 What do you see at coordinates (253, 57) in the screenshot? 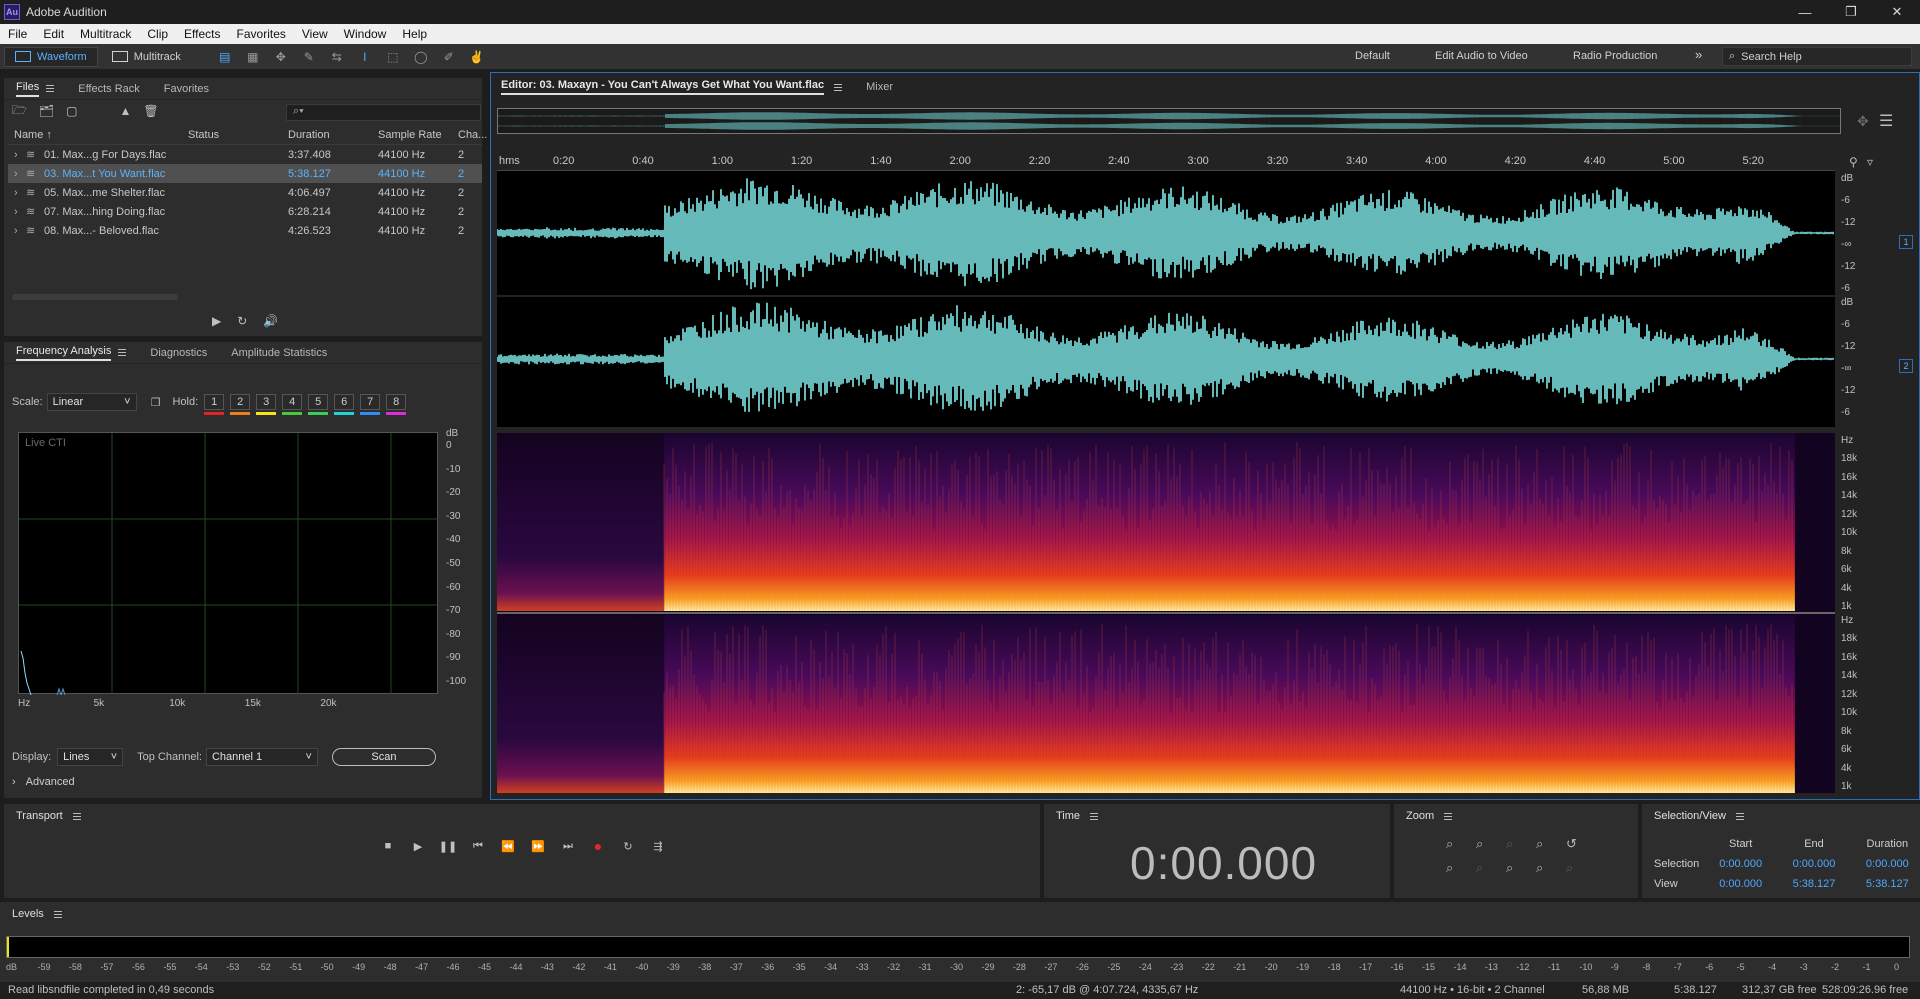
I see `spectral-pitch-display-icon: ▦` at bounding box center [253, 57].